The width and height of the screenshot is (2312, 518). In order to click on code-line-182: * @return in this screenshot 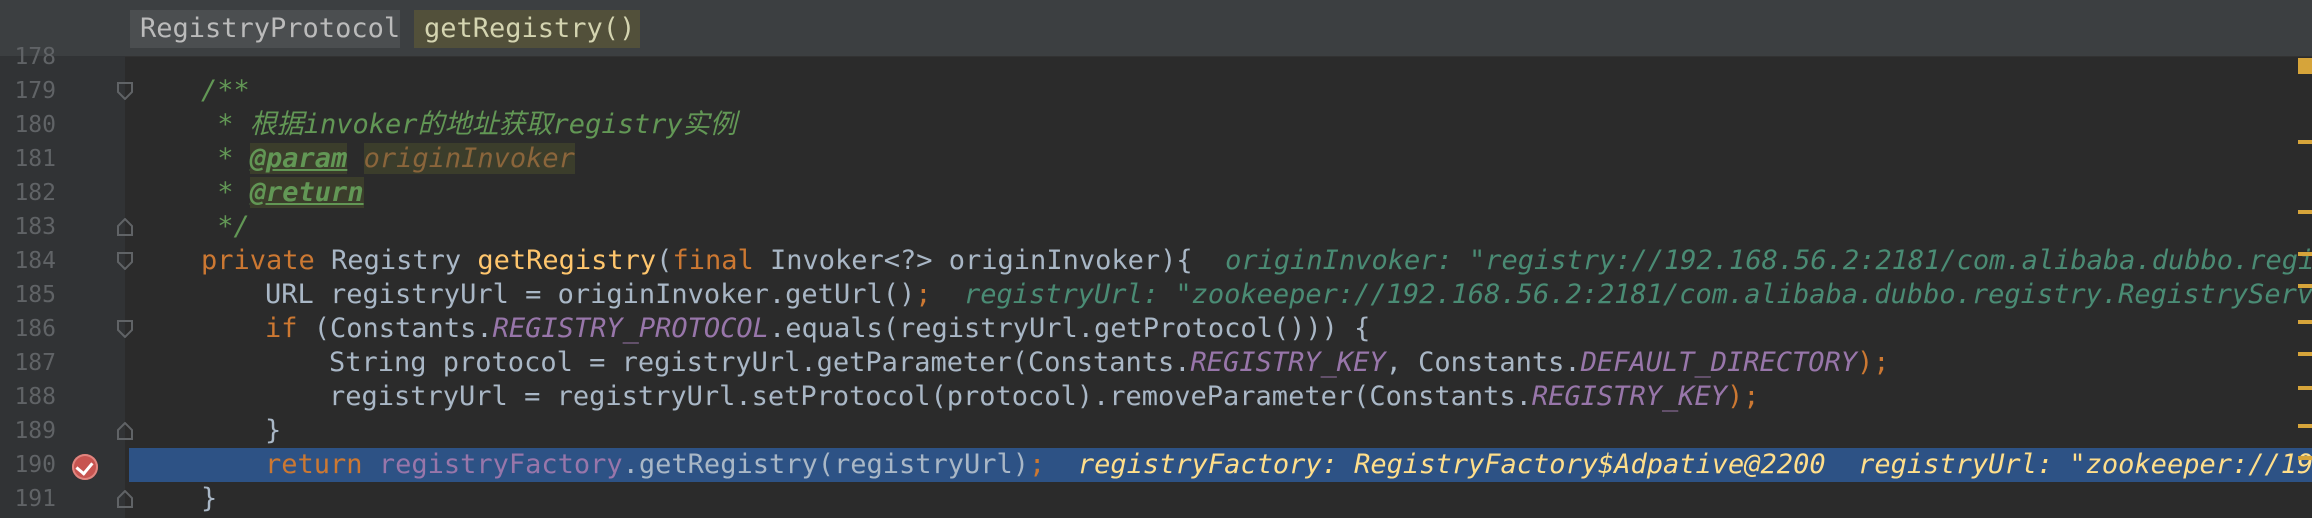, I will do `click(1256, 193)`.